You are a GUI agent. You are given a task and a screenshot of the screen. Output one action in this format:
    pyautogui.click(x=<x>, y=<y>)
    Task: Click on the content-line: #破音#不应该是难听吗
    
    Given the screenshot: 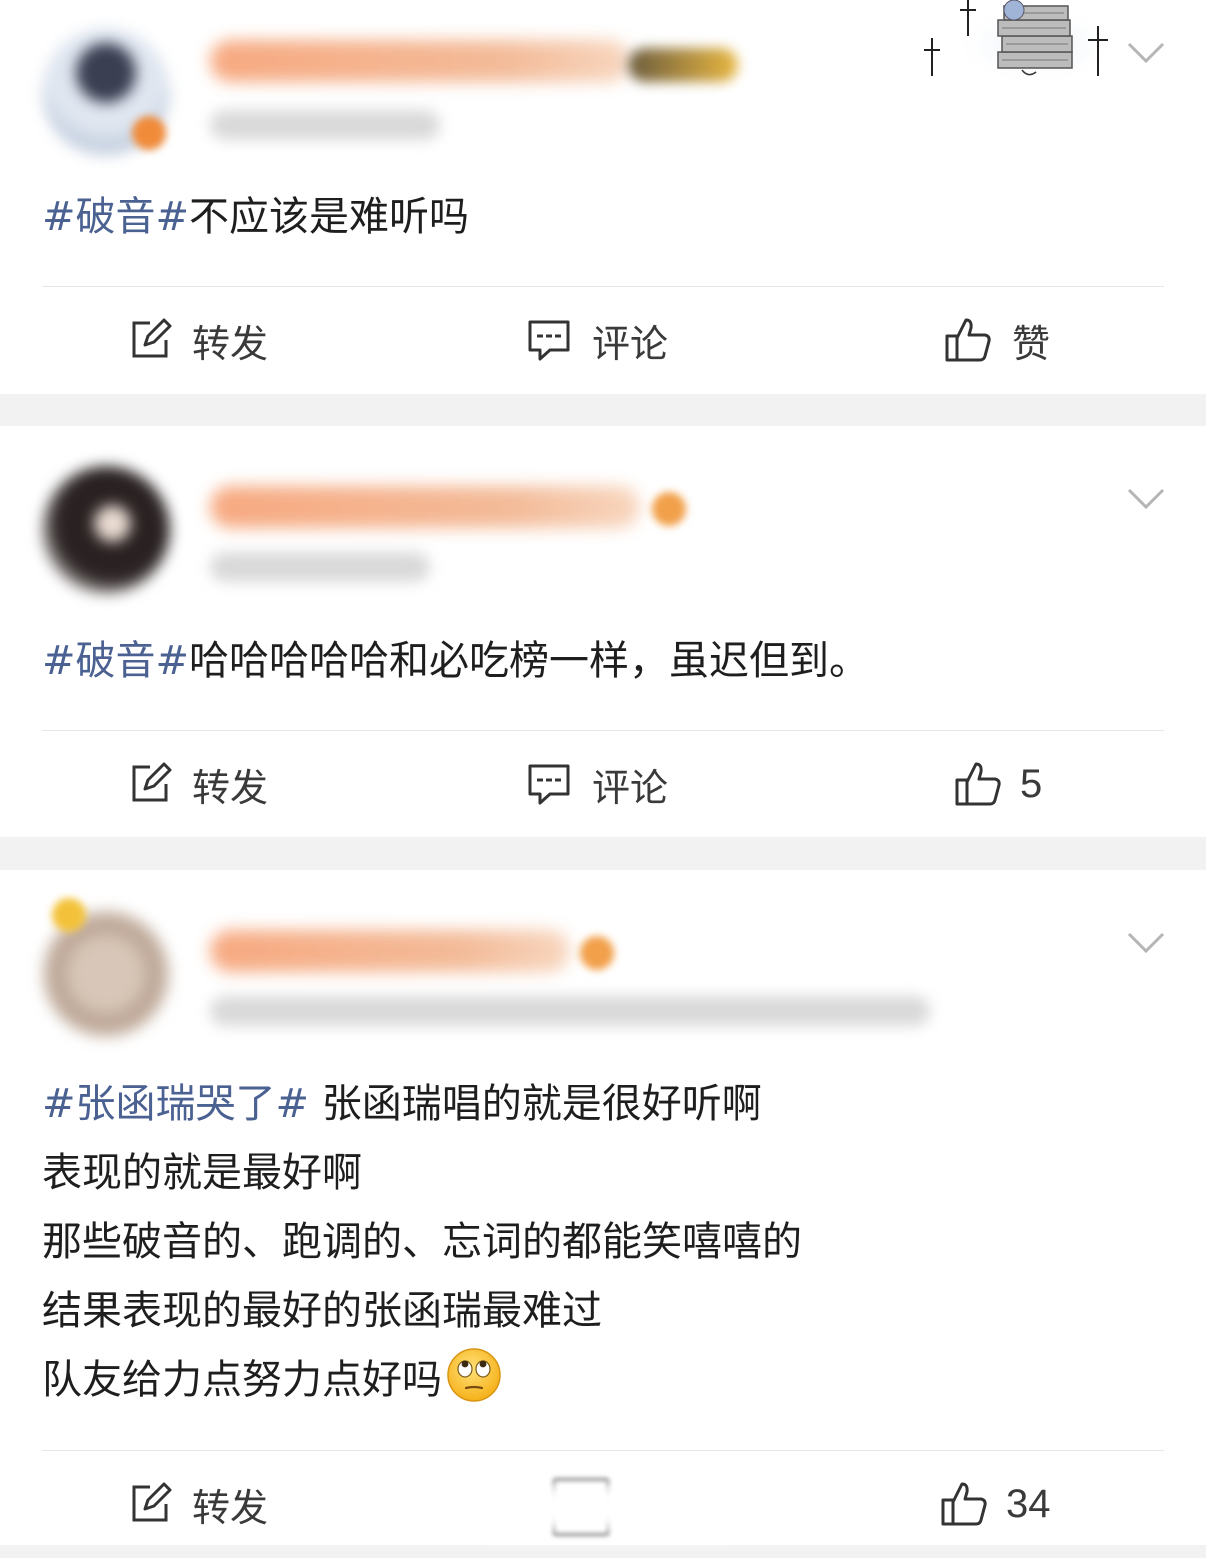 What is the action you would take?
    pyautogui.click(x=604, y=217)
    